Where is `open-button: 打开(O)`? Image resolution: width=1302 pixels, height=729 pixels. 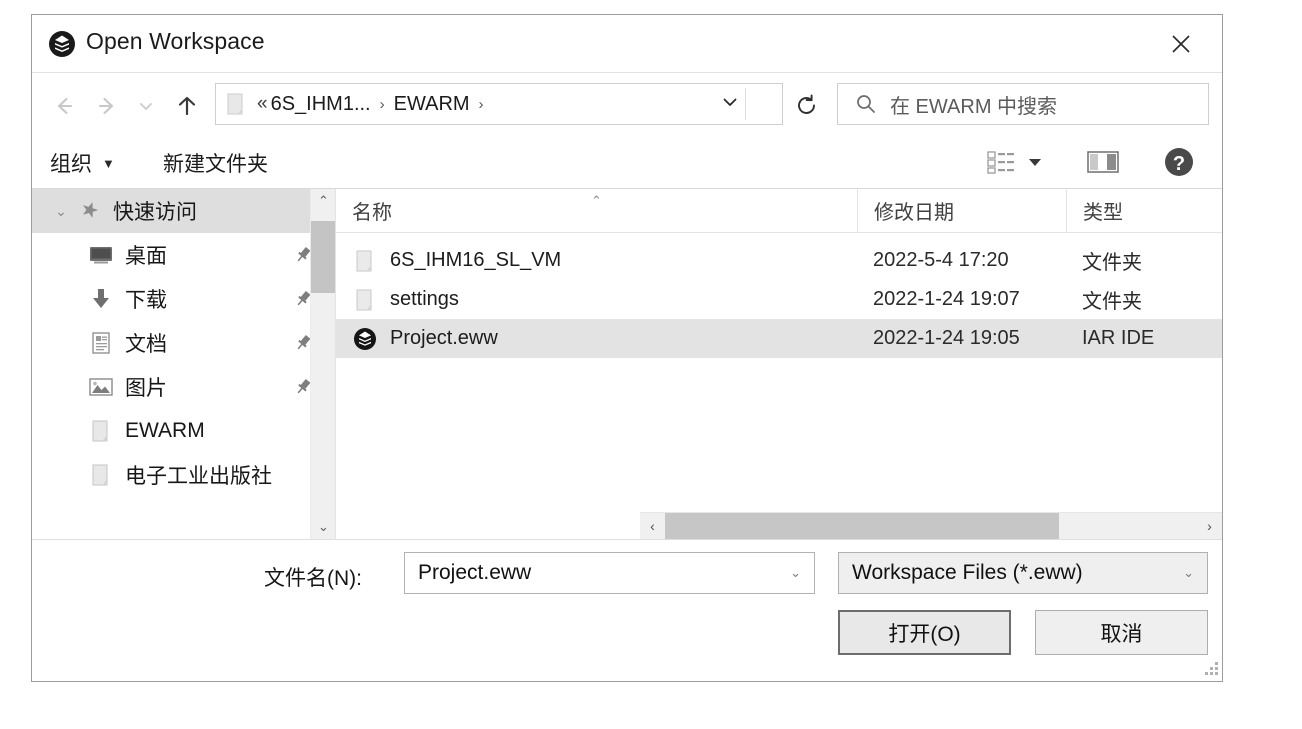
open-button: 打开(O) is located at coordinates (924, 632).